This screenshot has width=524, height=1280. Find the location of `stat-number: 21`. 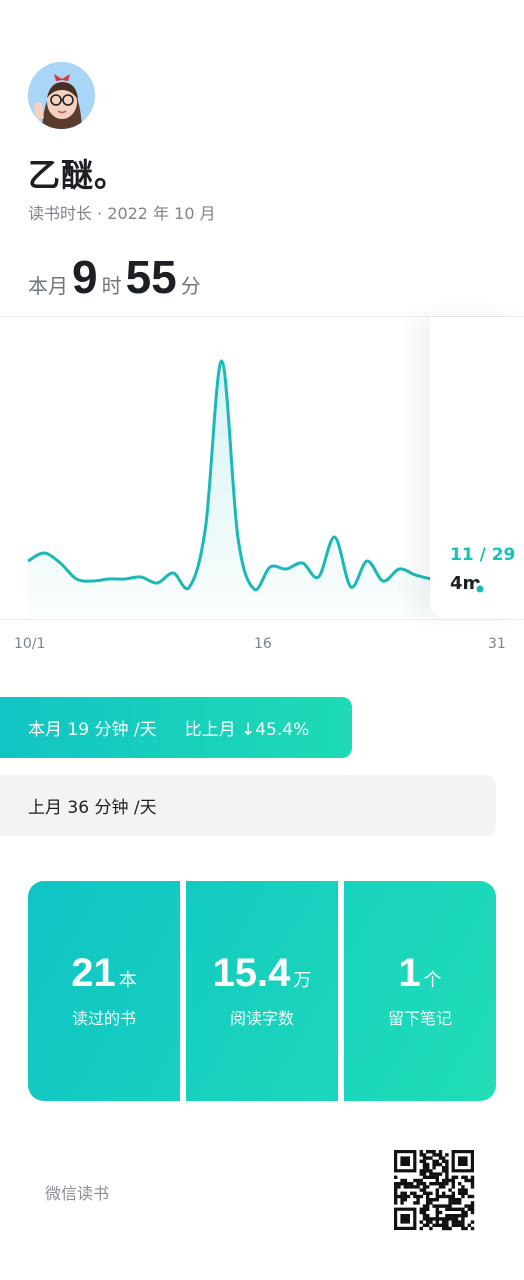

stat-number: 21 is located at coordinates (93, 973).